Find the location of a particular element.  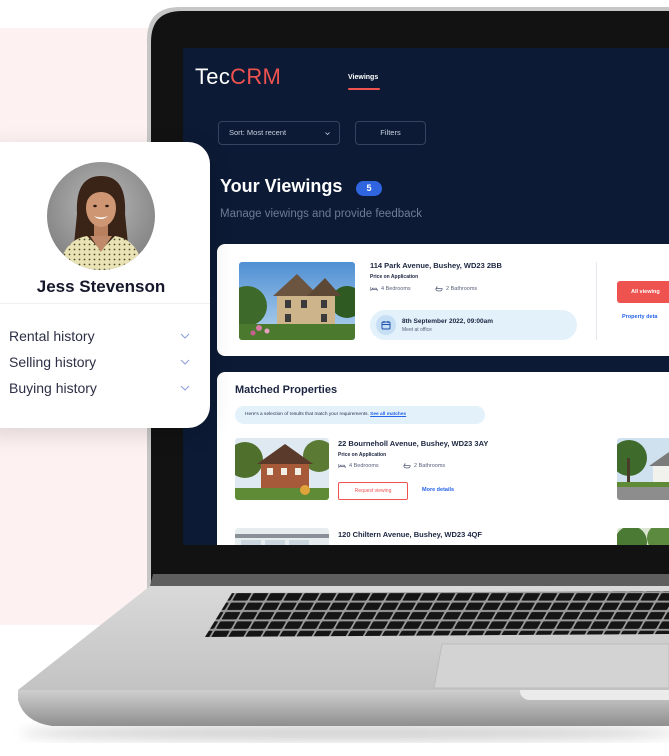

laptop-shadow is located at coordinates (344, 733).